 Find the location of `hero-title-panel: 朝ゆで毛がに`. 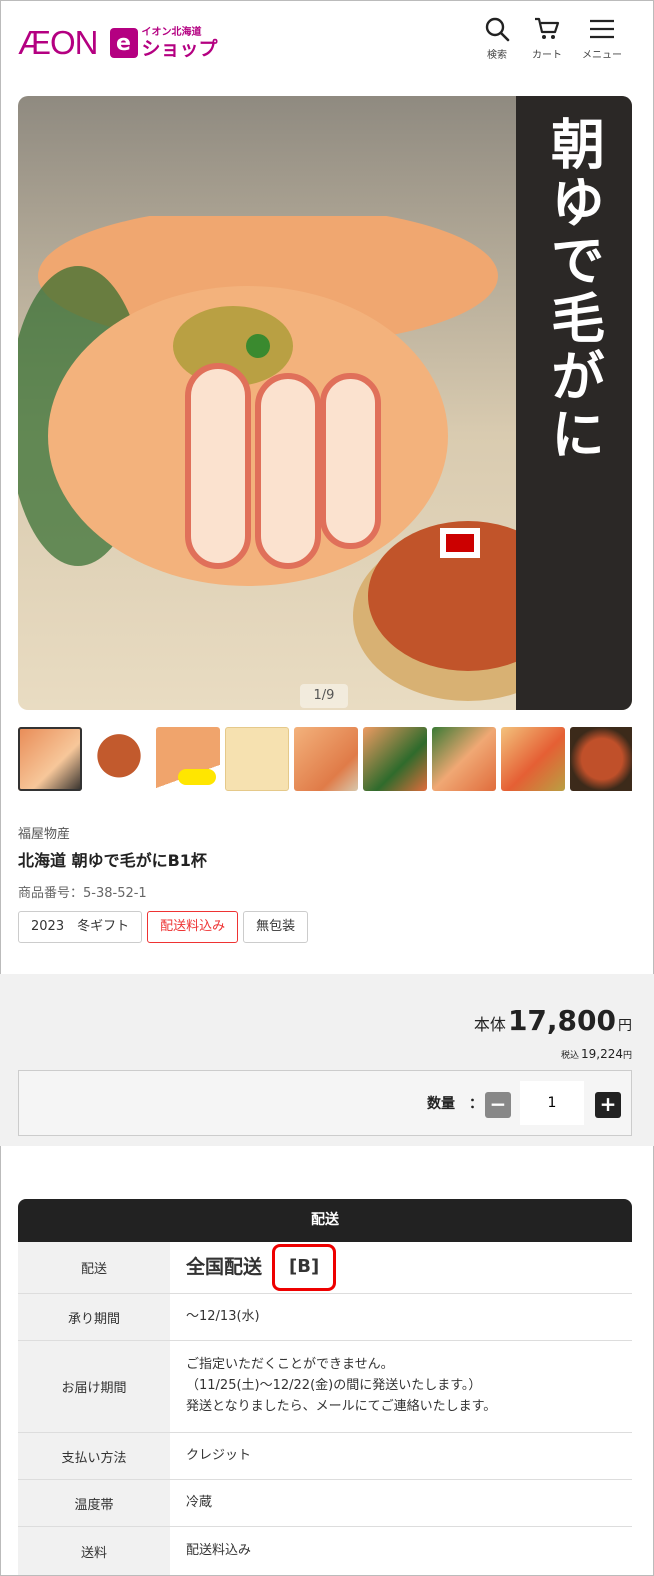

hero-title-panel: 朝ゆで毛がに is located at coordinates (574, 403).